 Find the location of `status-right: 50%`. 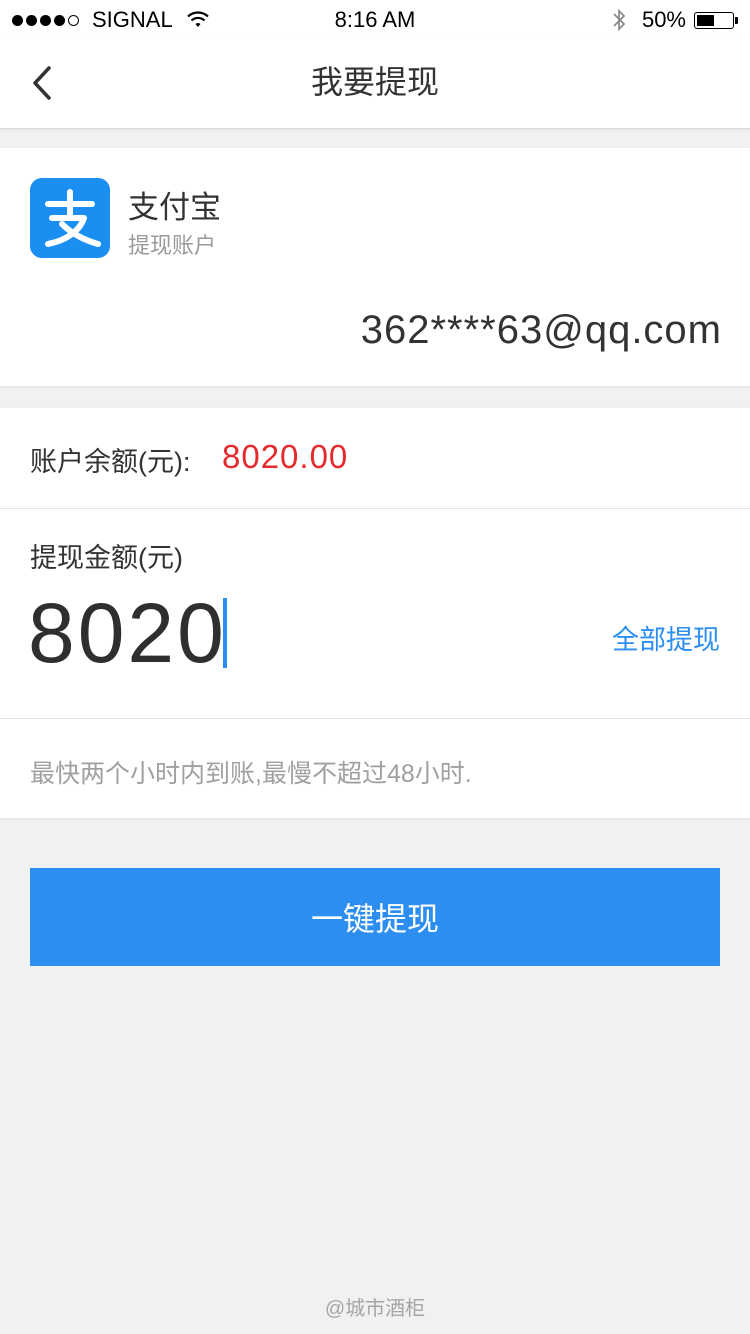

status-right: 50% is located at coordinates (675, 20).